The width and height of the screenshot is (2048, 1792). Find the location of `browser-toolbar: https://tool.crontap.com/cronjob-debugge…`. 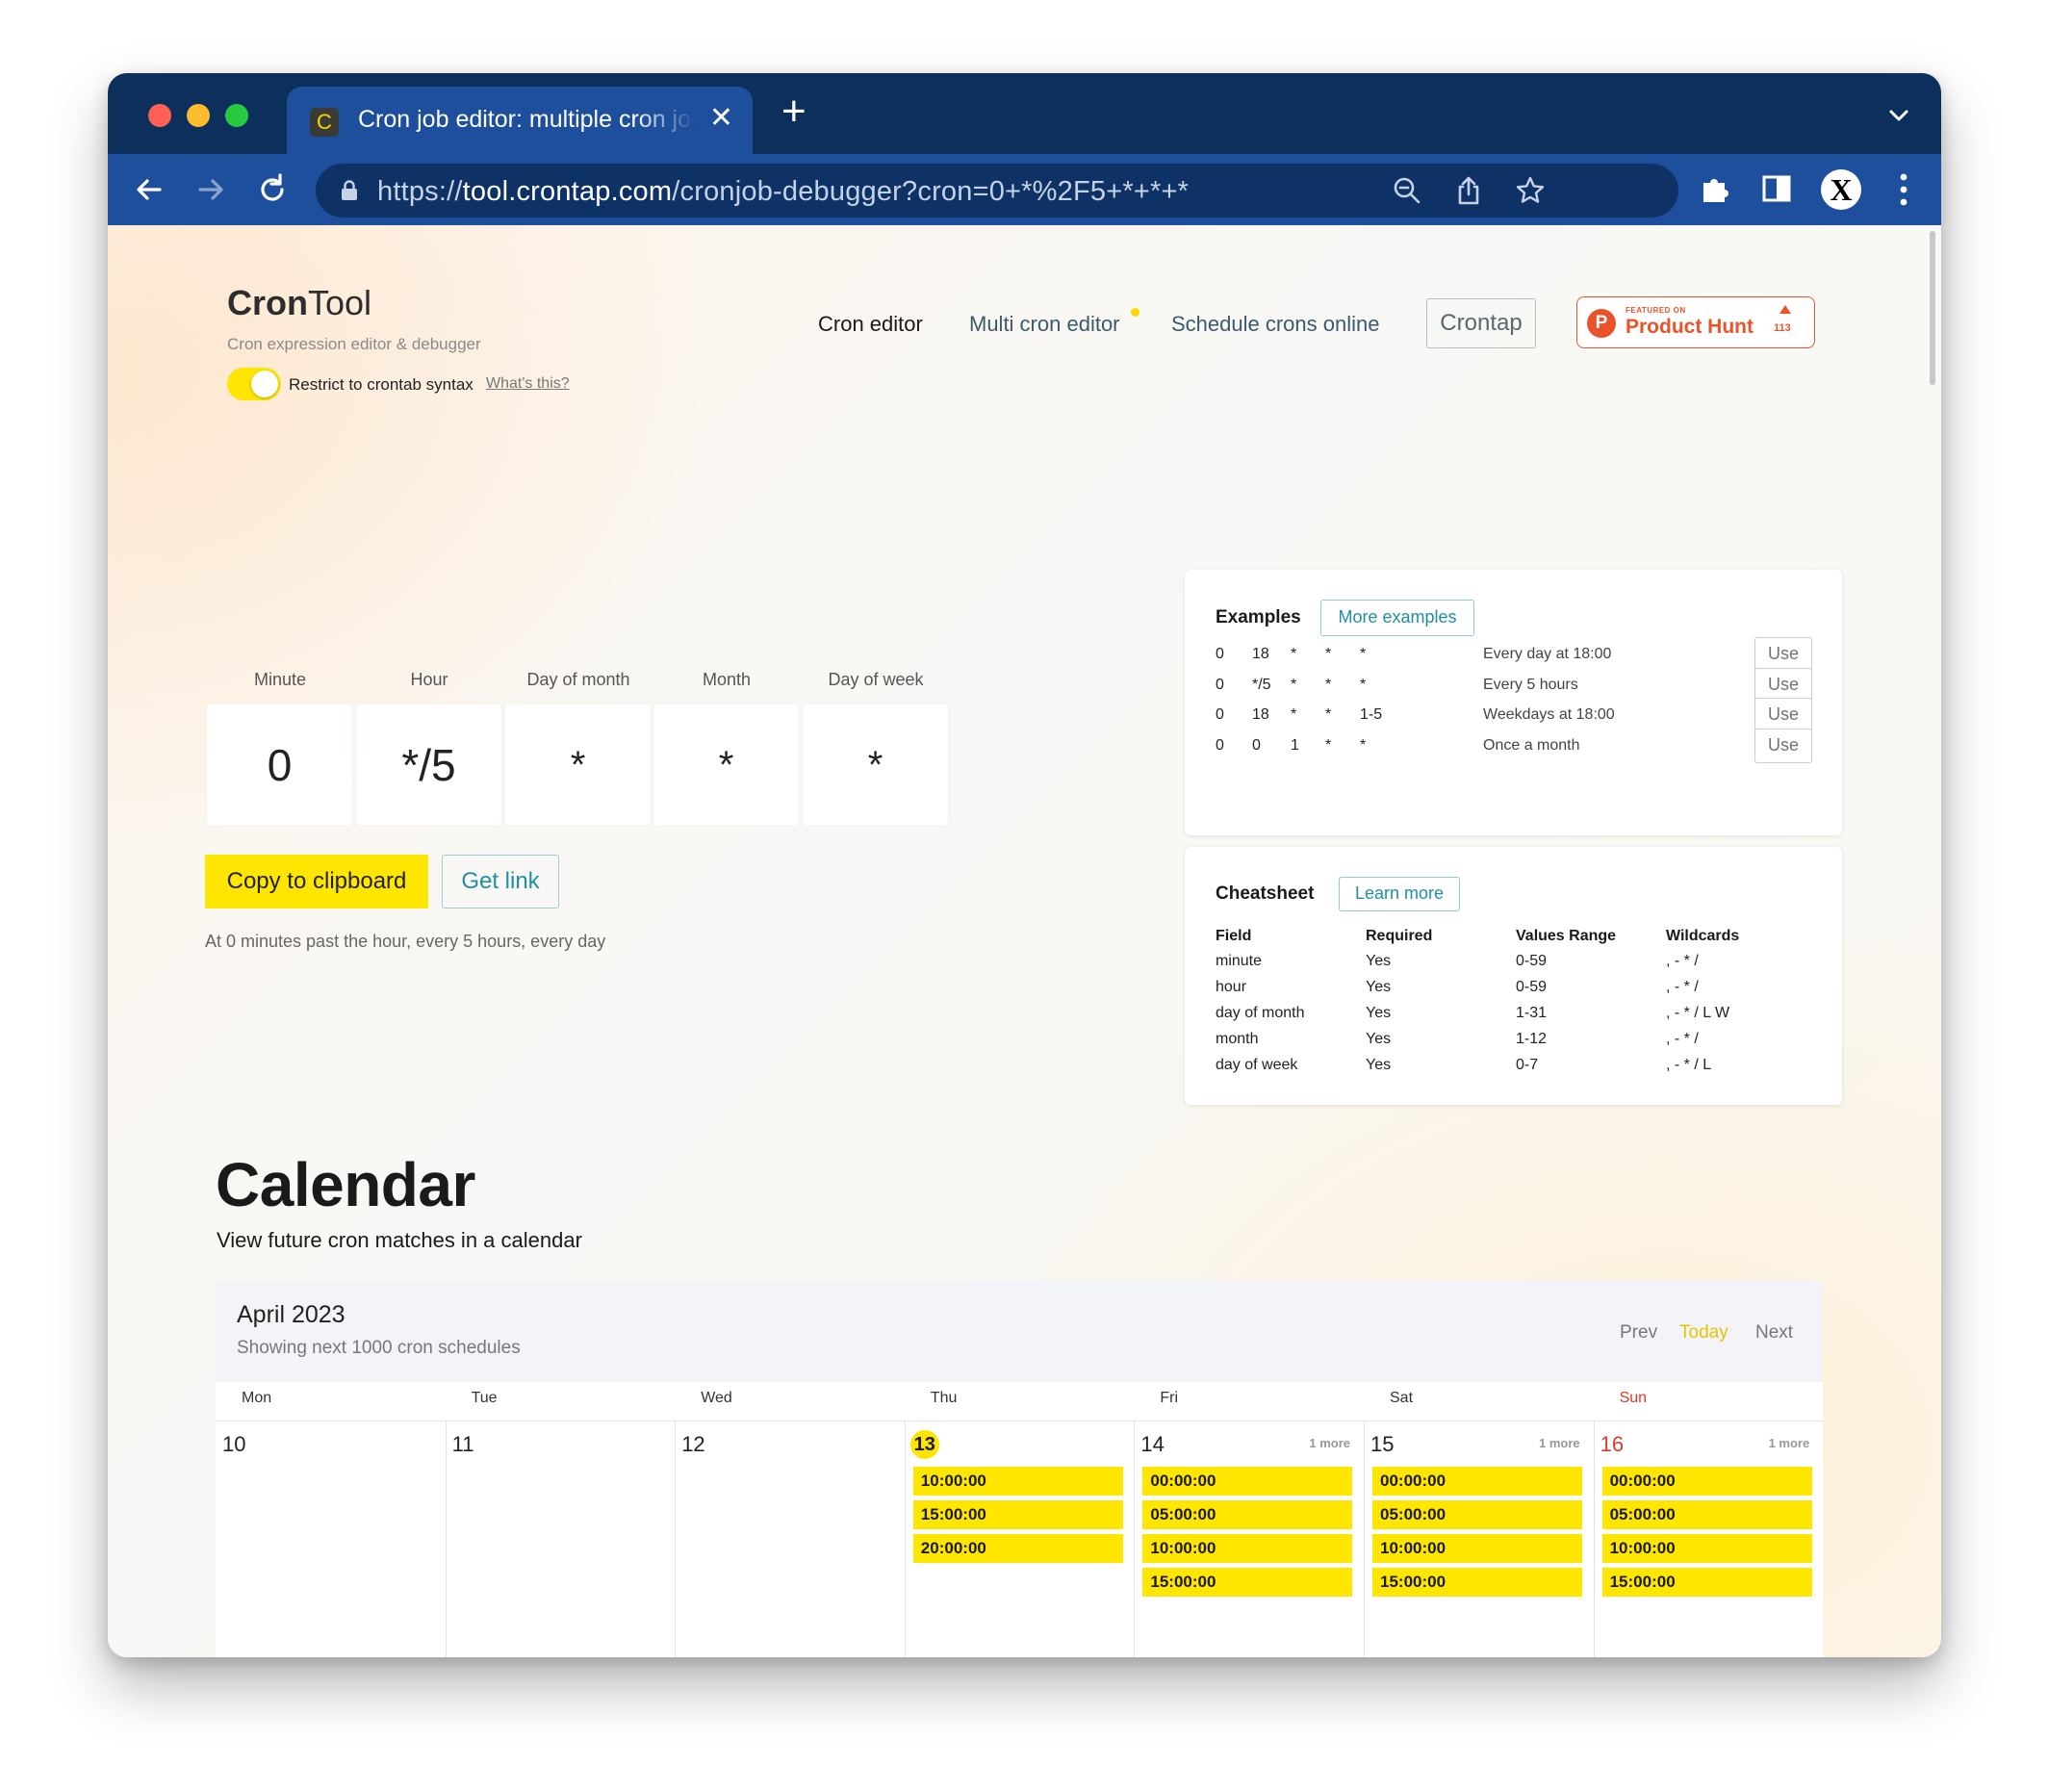

browser-toolbar: https://tool.crontap.com/cronjob-debugge… is located at coordinates (1024, 189).